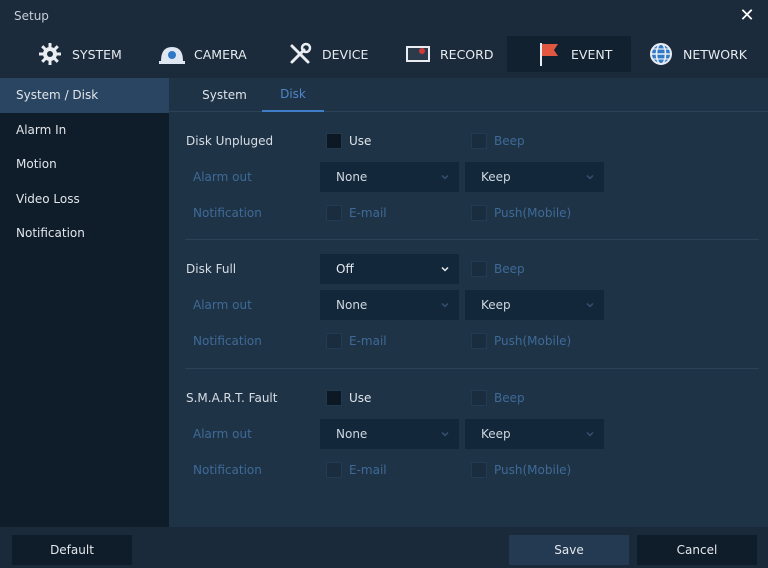 The height and width of the screenshot is (568, 768). I want to click on sidebar-item-label: System / Disk, so click(57, 95).